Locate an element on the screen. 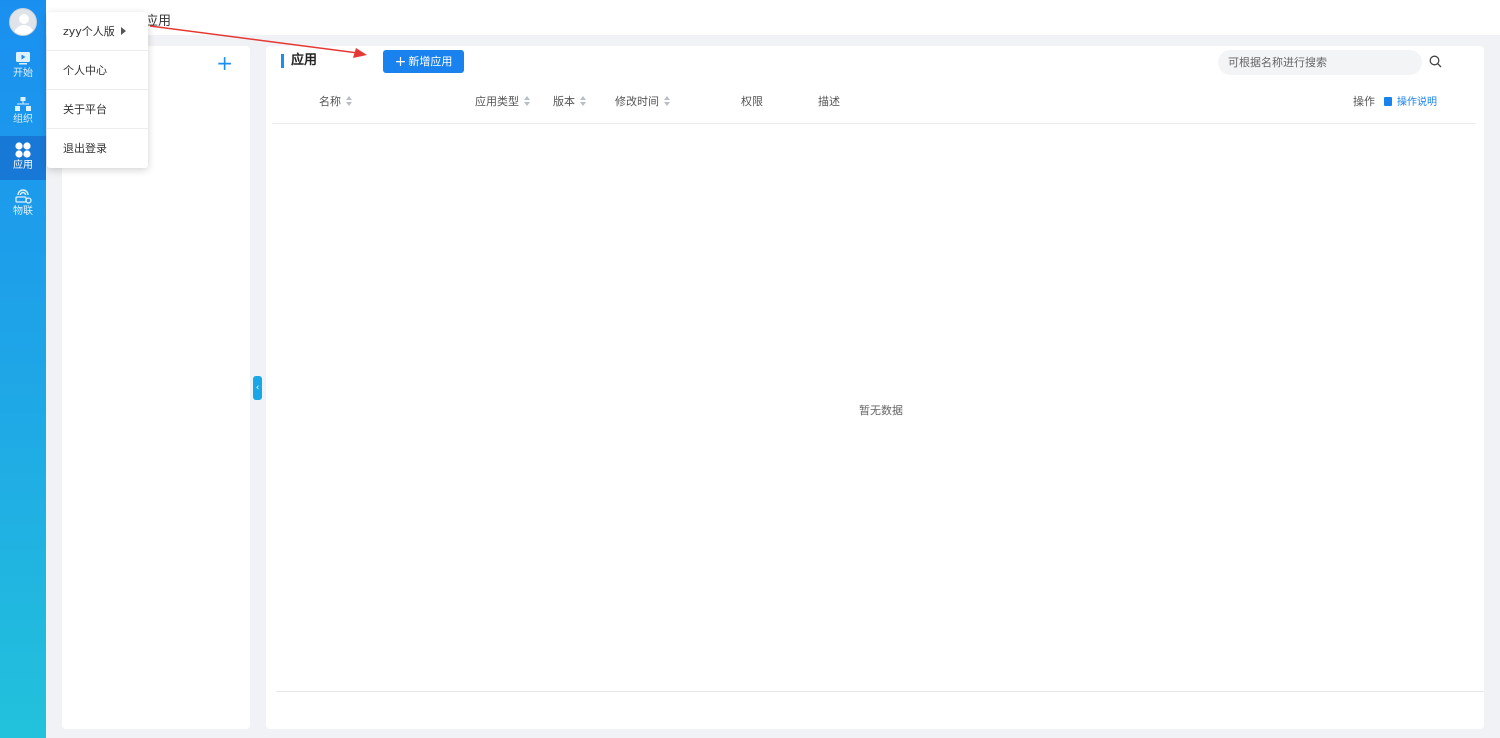 The width and height of the screenshot is (1500, 738). column-header-actions: 操作 is located at coordinates (1364, 101).